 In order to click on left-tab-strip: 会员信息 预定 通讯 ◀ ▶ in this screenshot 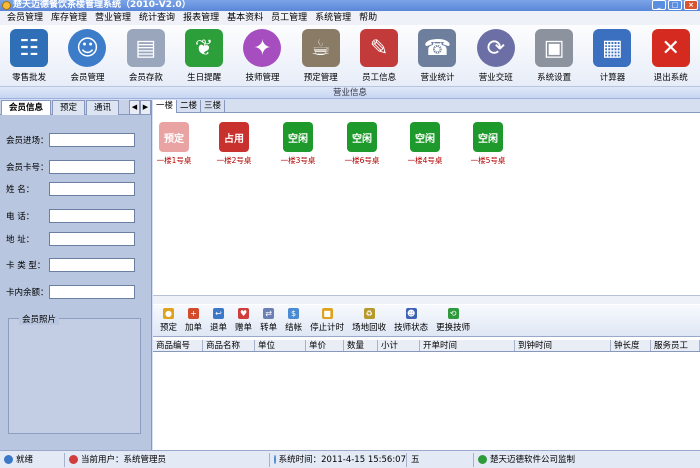, I will do `click(75, 107)`.